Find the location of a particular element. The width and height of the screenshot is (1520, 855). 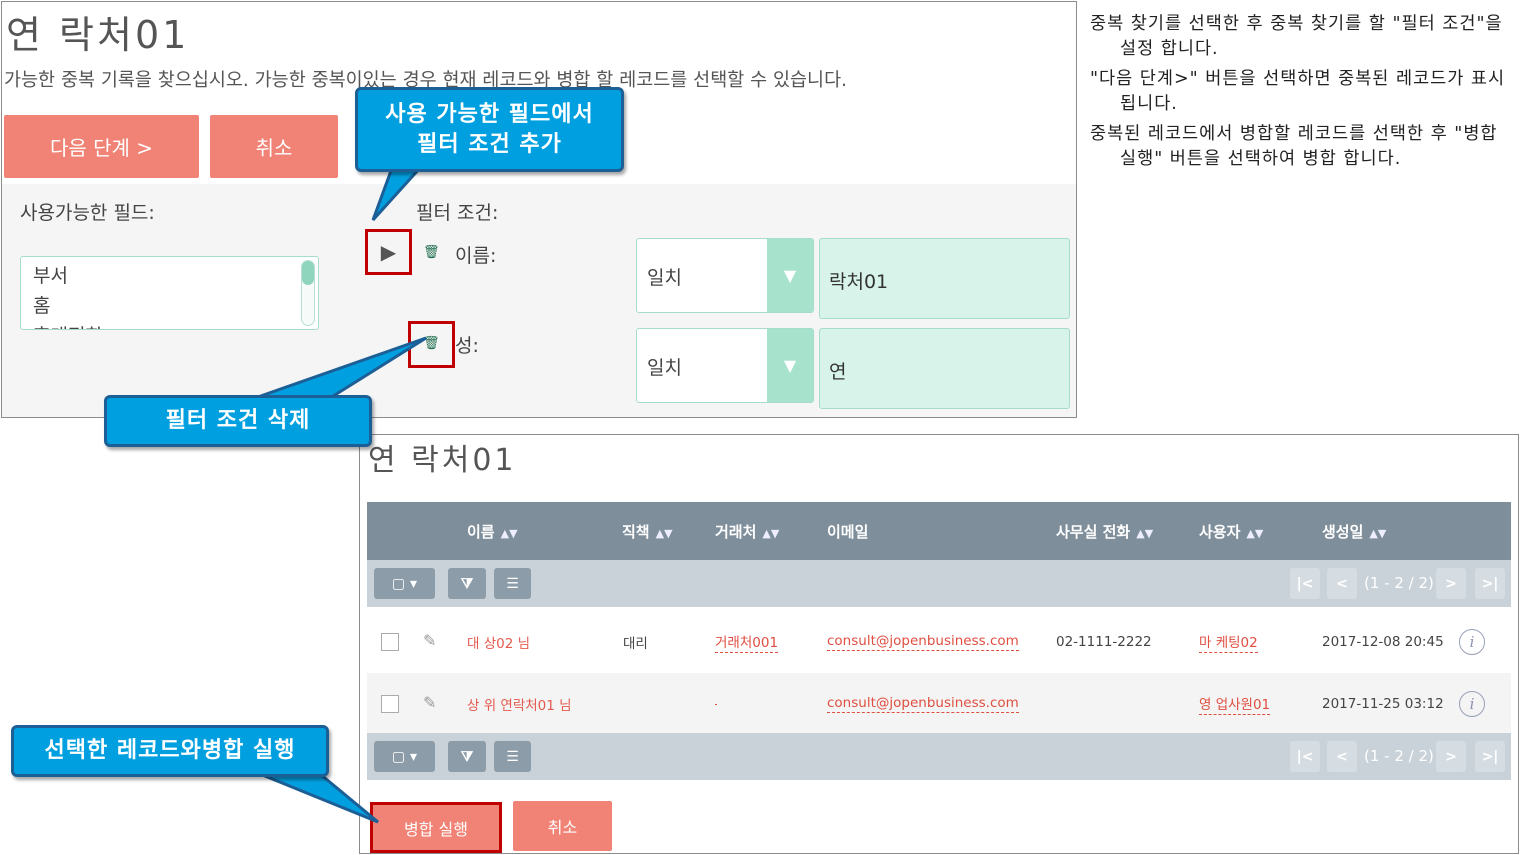

next-step-button: 다음 단계 > is located at coordinates (101, 146).